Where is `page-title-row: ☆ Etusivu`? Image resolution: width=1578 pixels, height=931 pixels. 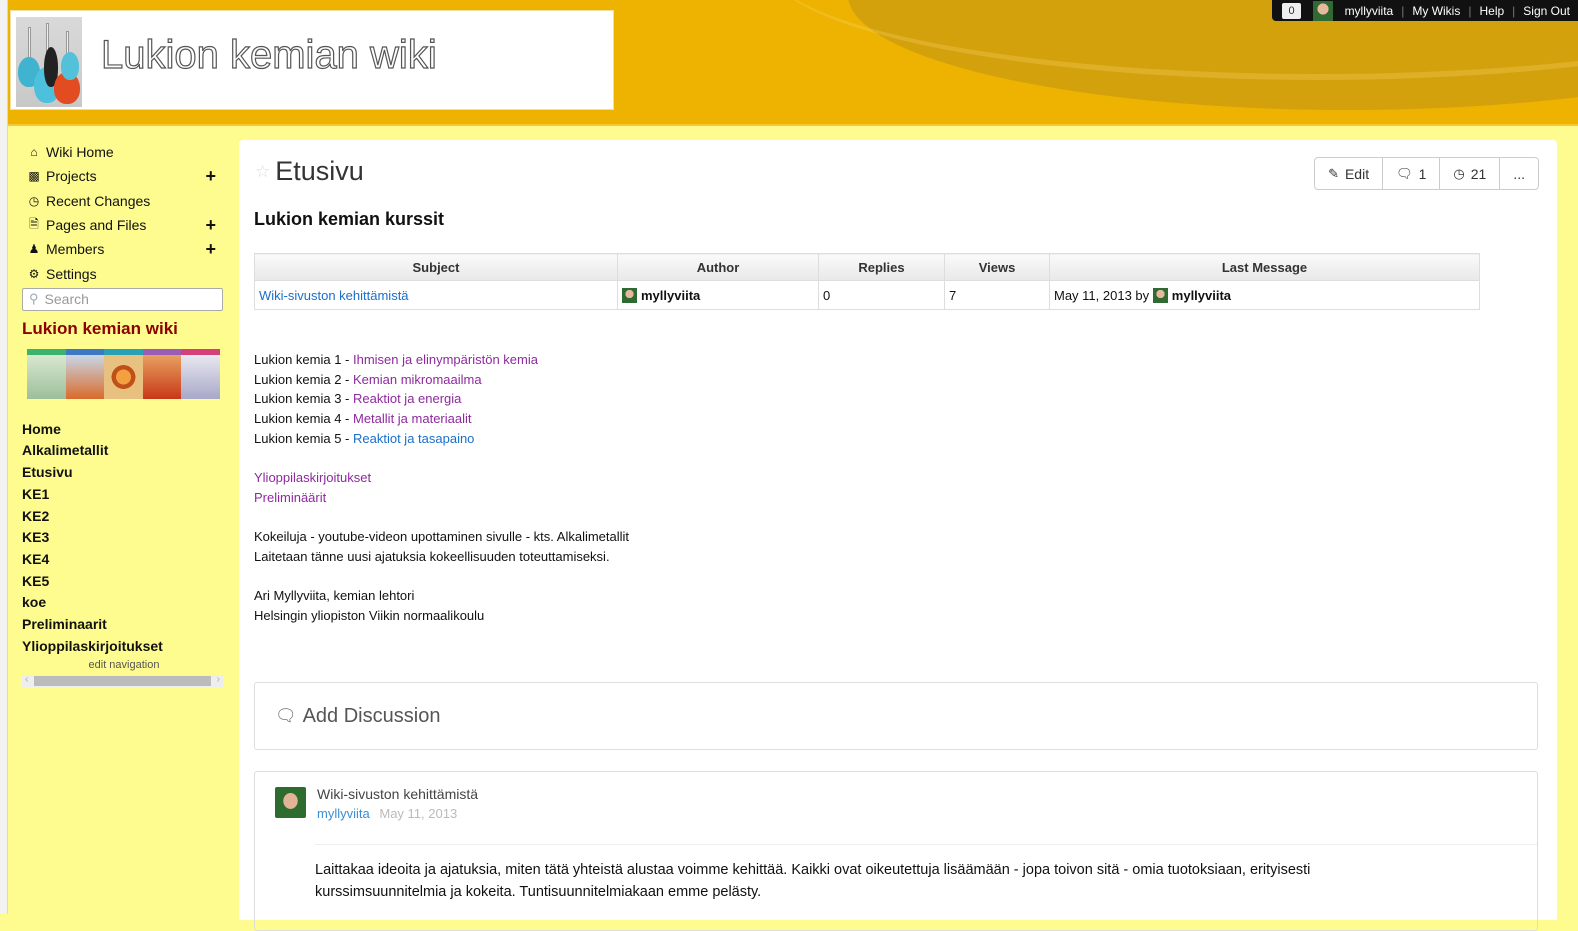
page-title-row: ☆ Etusivu is located at coordinates (309, 171).